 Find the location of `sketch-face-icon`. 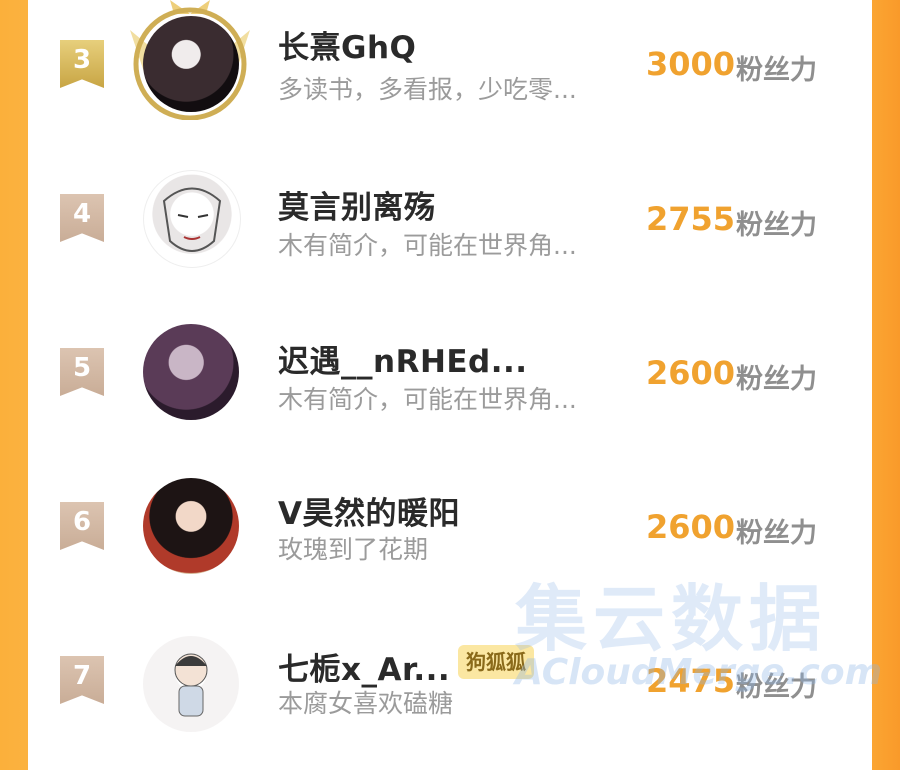

sketch-face-icon is located at coordinates (192, 219).